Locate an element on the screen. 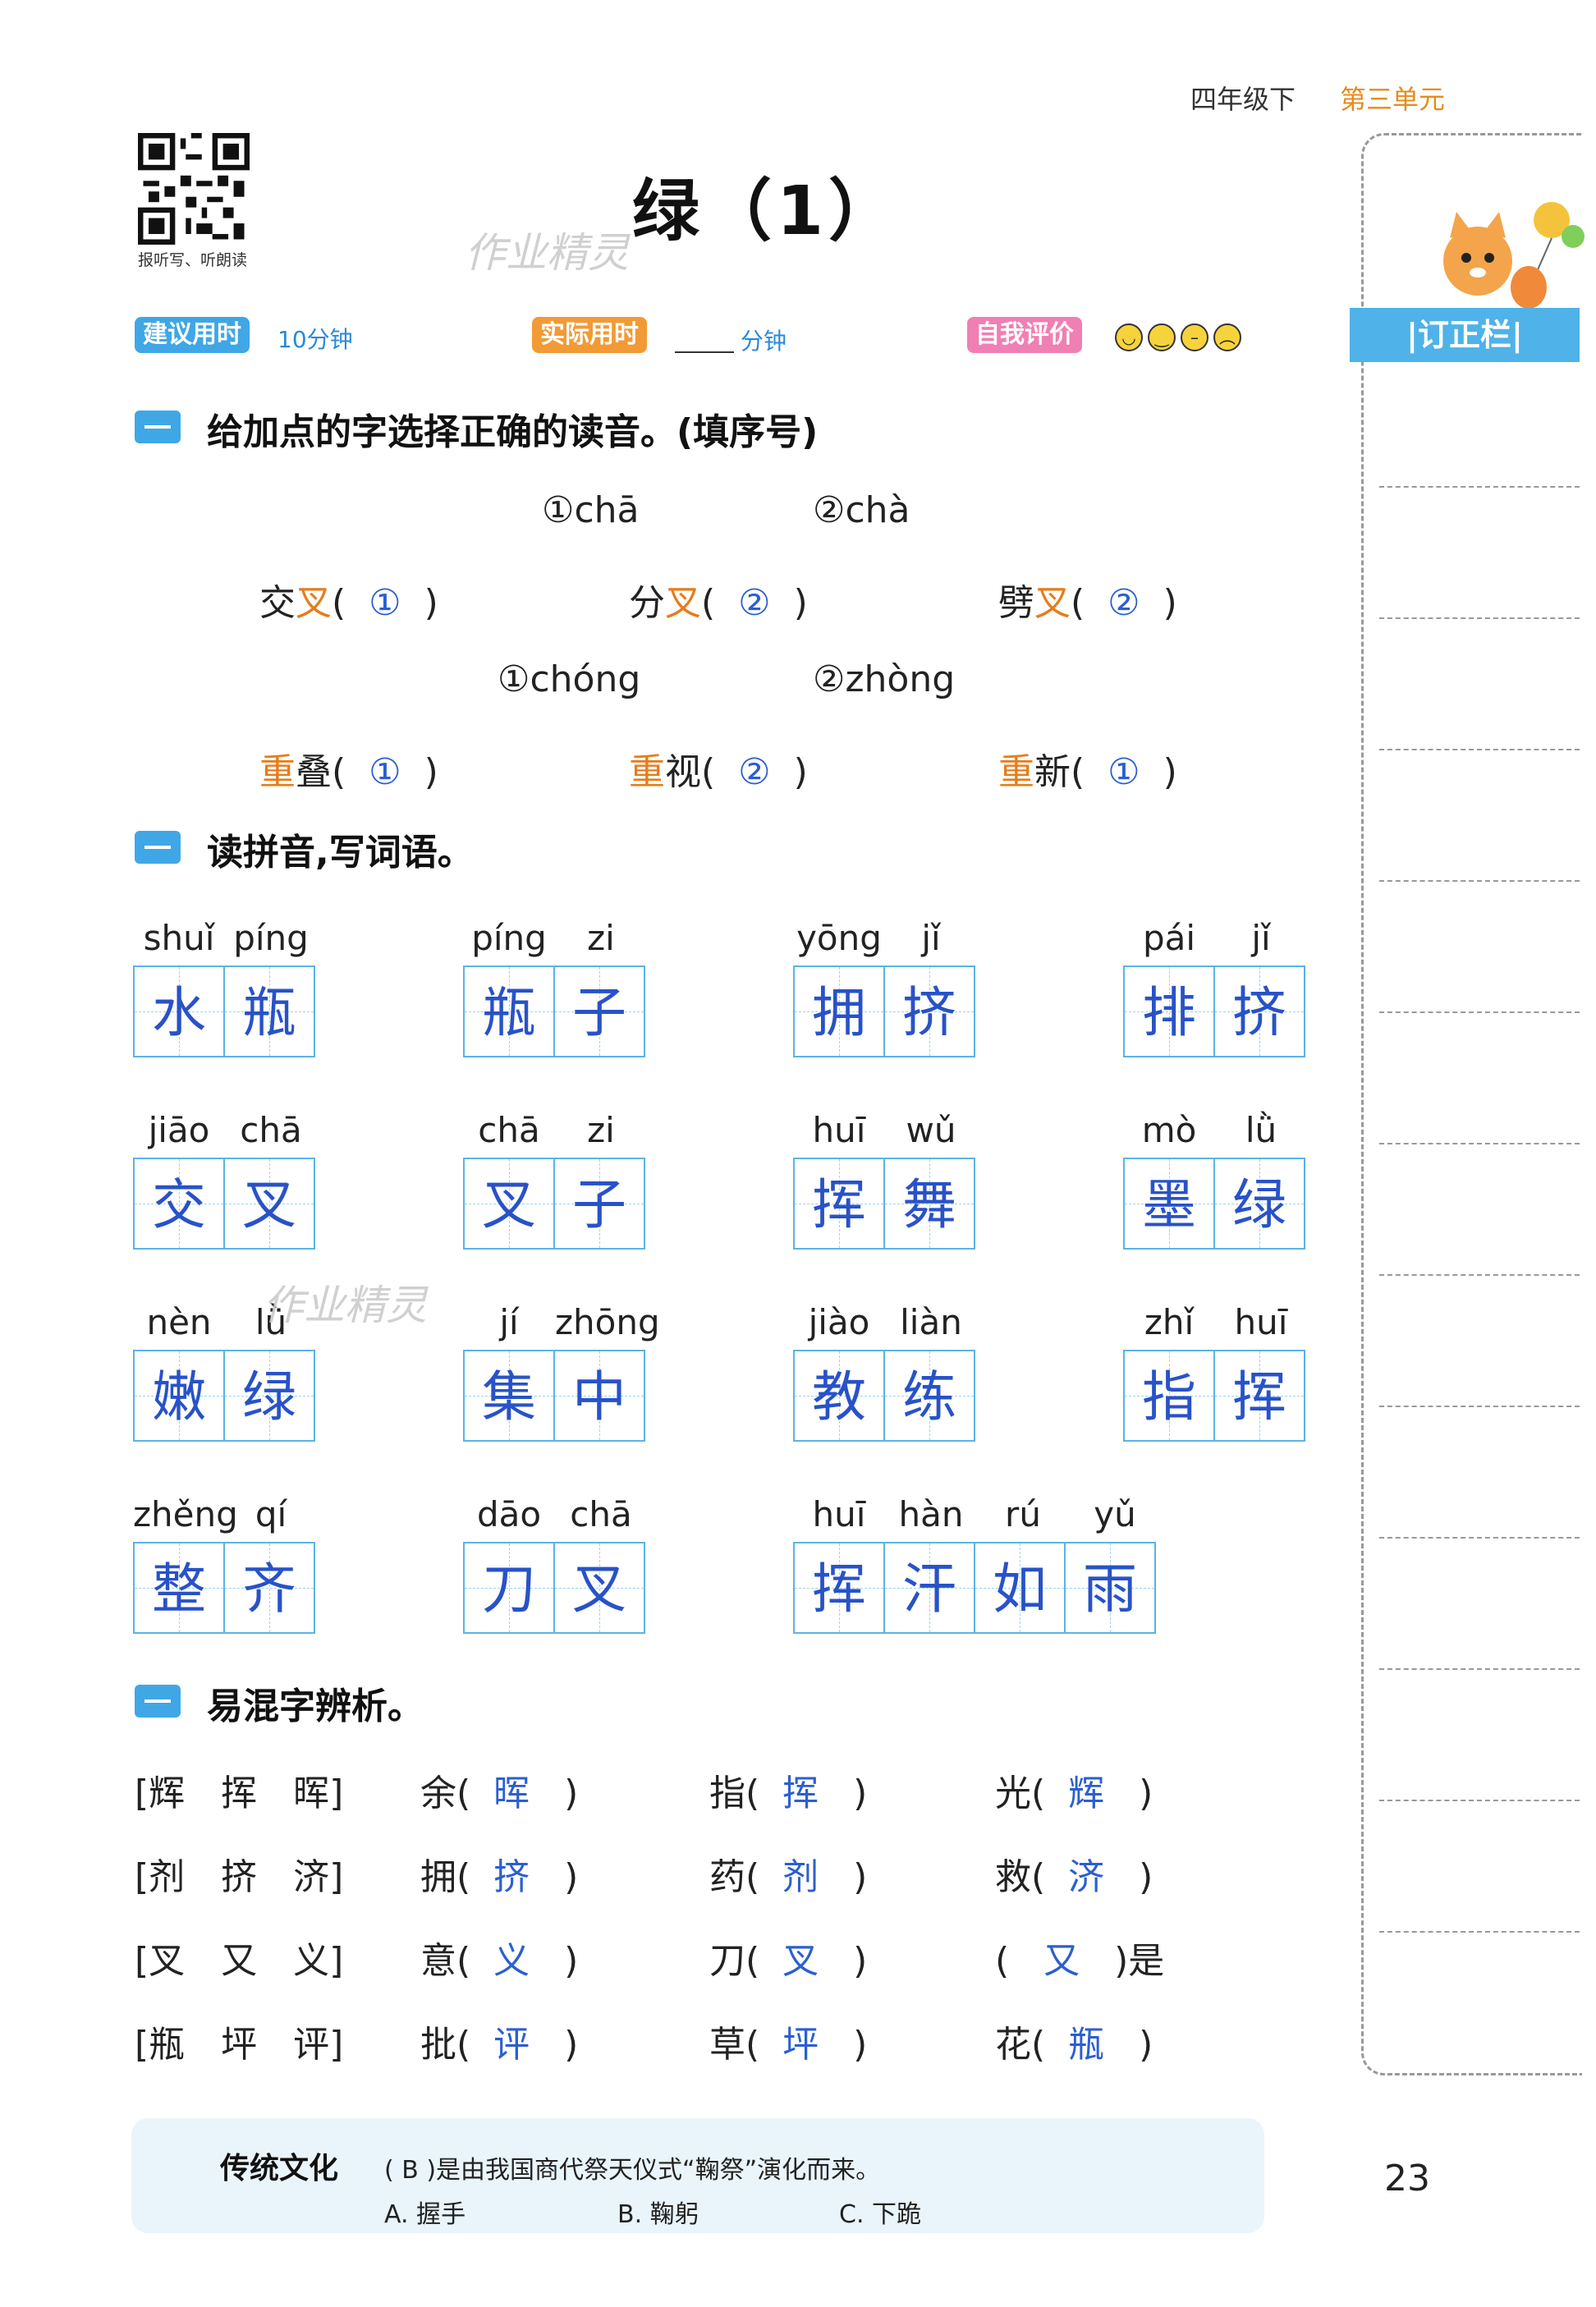  writing-grid: 排挤 is located at coordinates (1215, 1011).